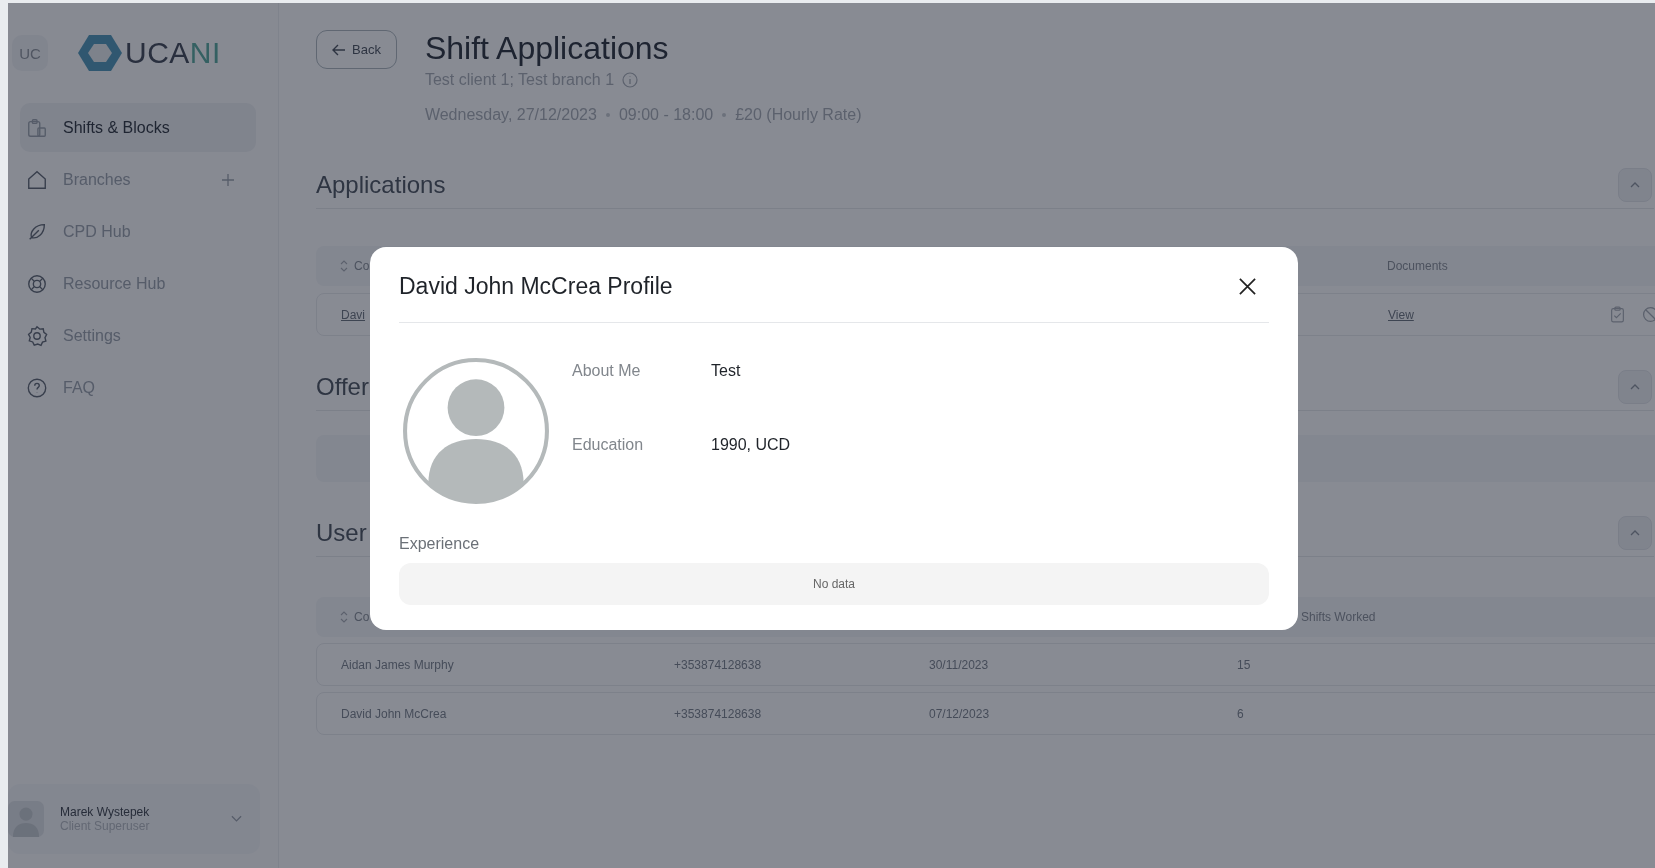  Describe the element at coordinates (608, 445) in the screenshot. I see `field-label: Education` at that location.